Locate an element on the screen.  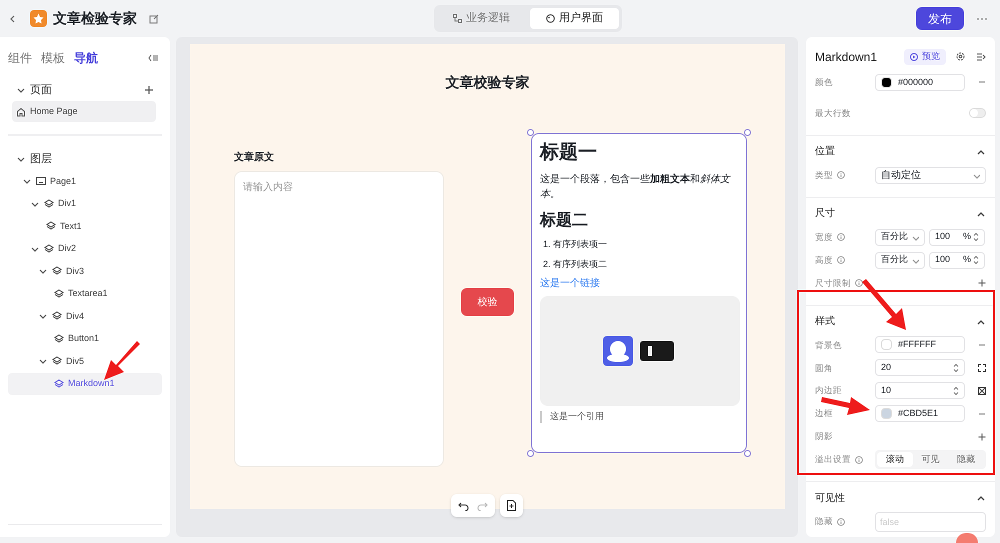
segment-option: 隐藏 is located at coordinates (966, 460).